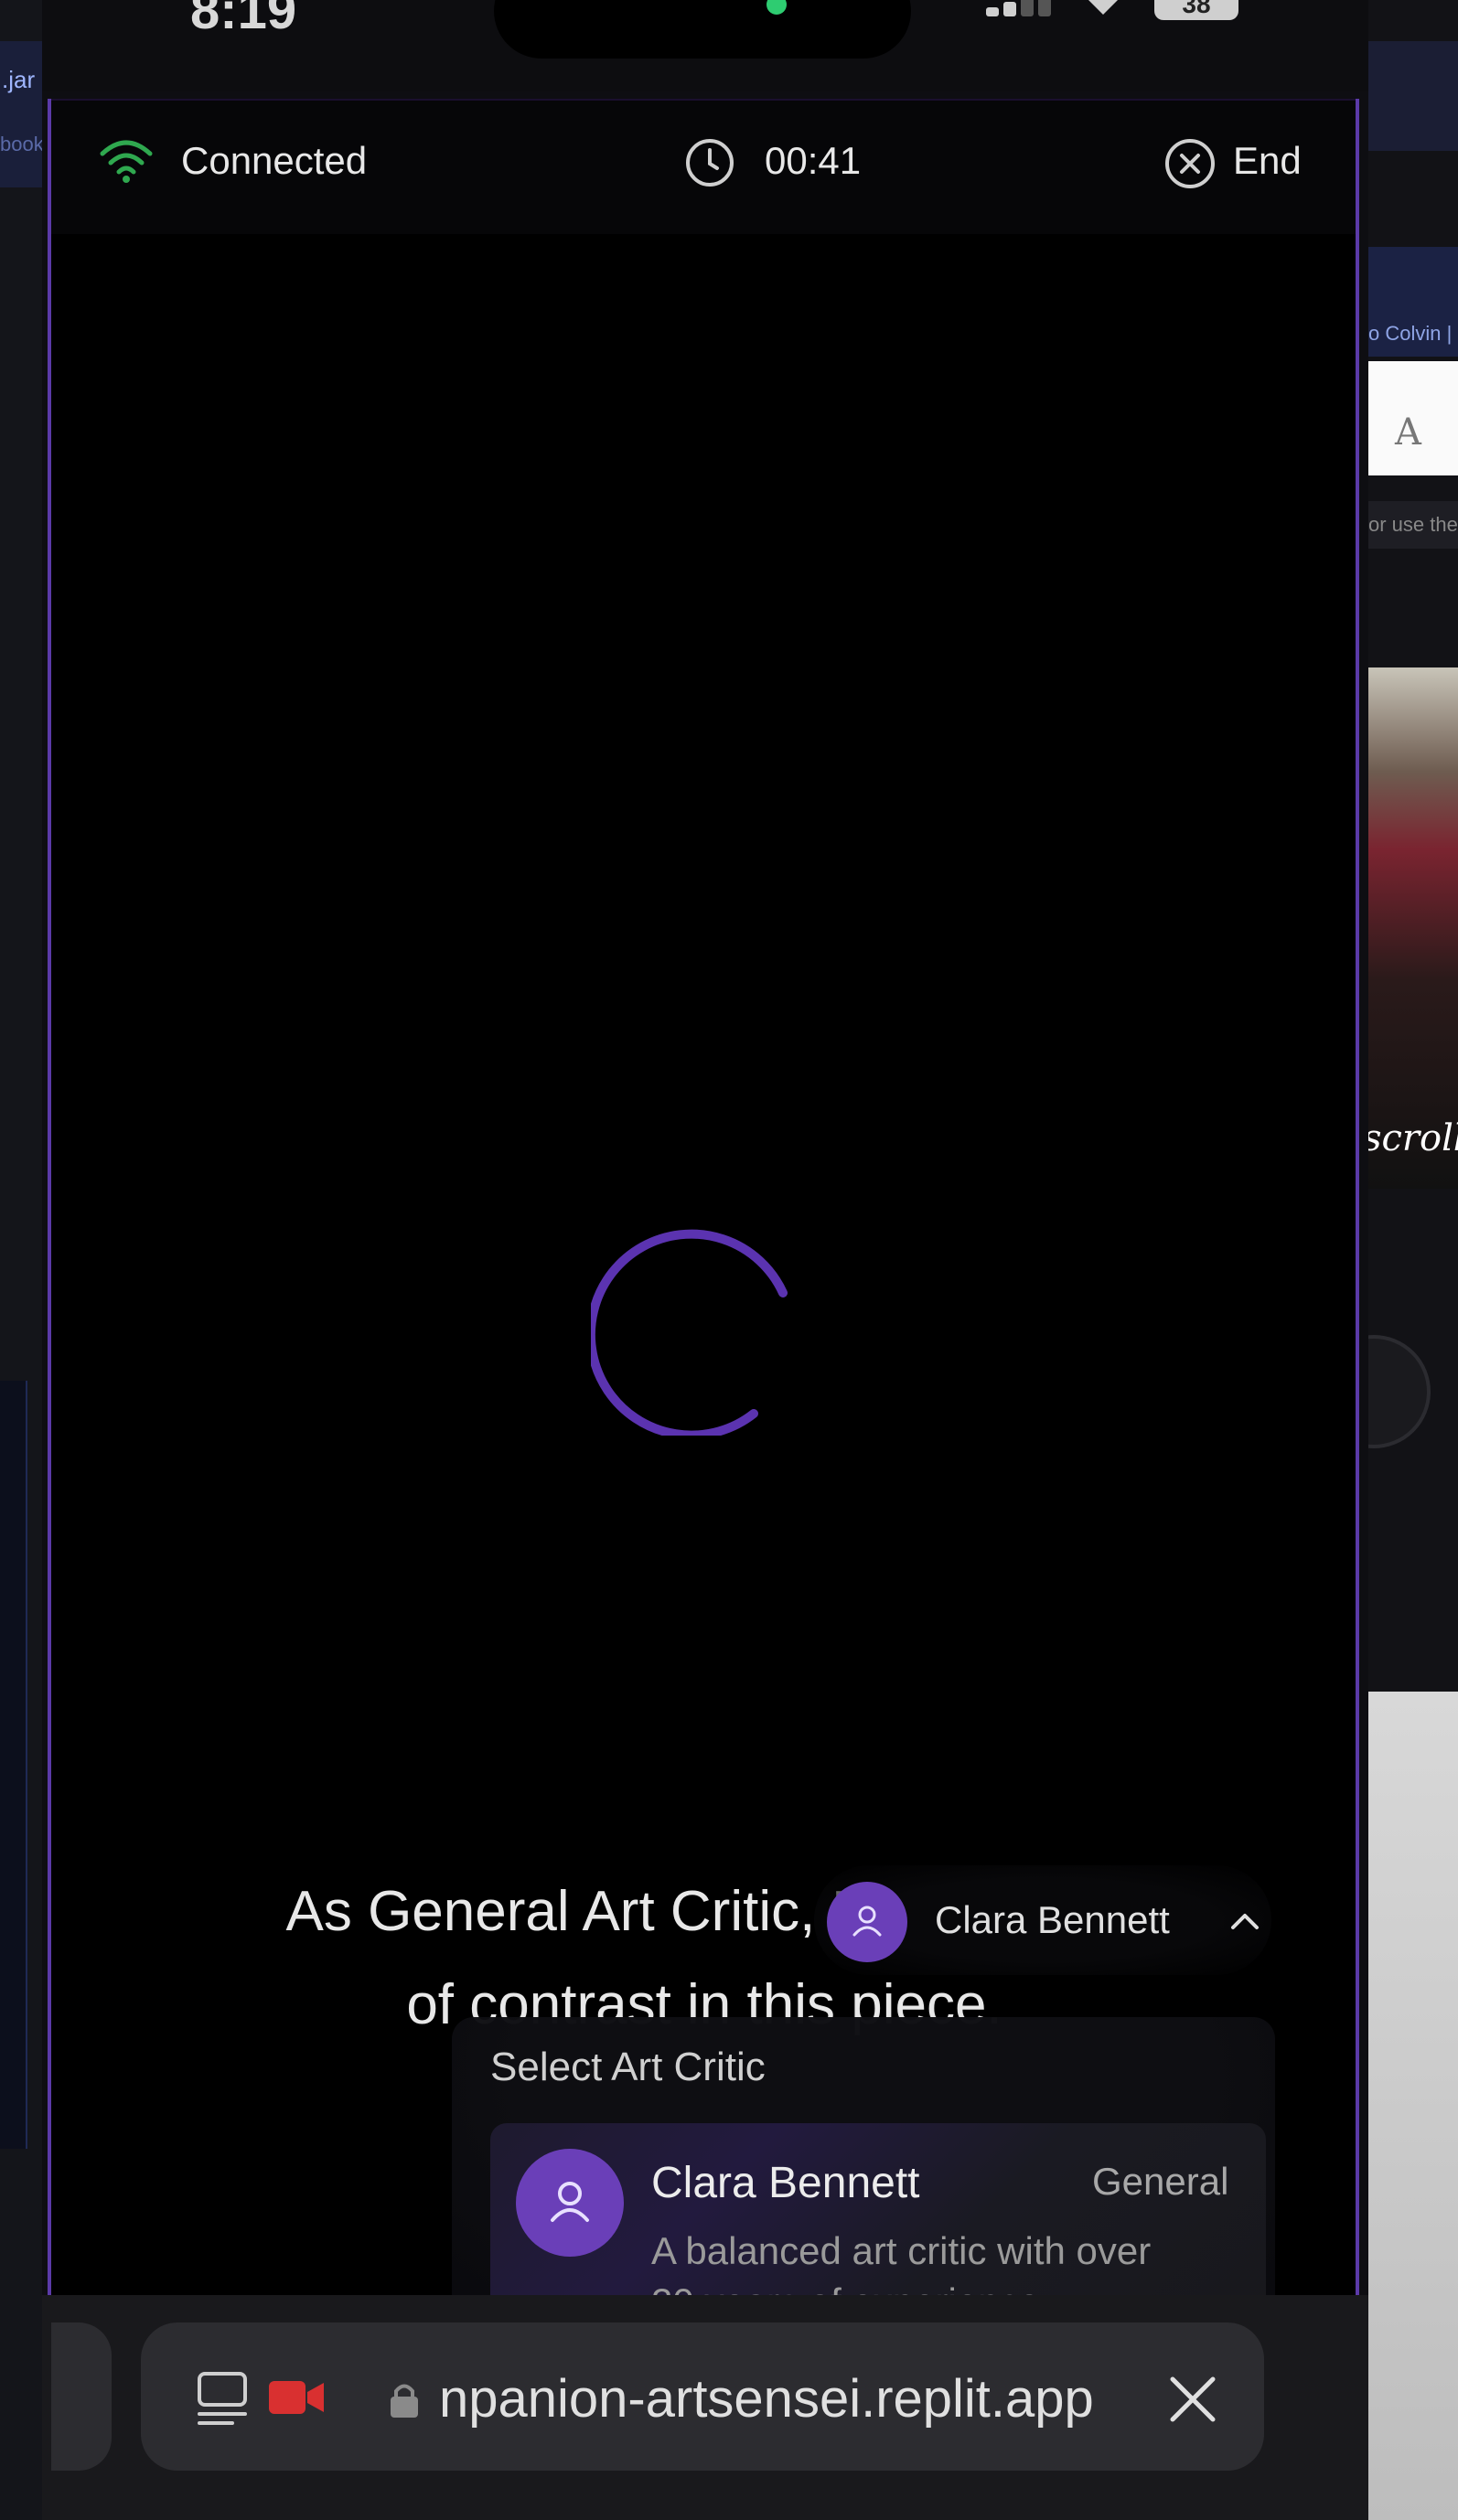 This screenshot has height=2520, width=1458. What do you see at coordinates (813, 160) in the screenshot?
I see `call-timer: 00:41` at bounding box center [813, 160].